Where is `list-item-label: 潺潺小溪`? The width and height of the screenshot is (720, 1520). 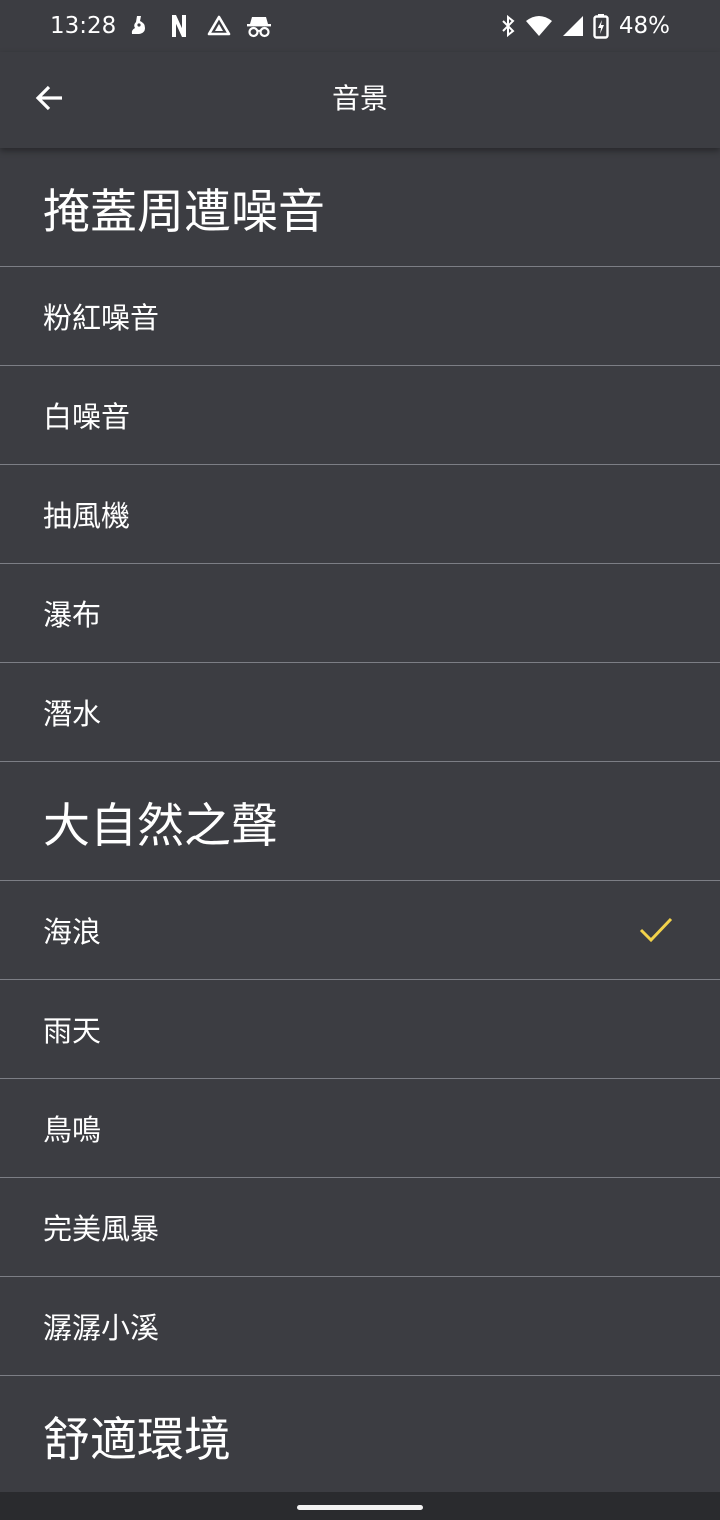
list-item-label: 潺潺小溪 is located at coordinates (101, 1328).